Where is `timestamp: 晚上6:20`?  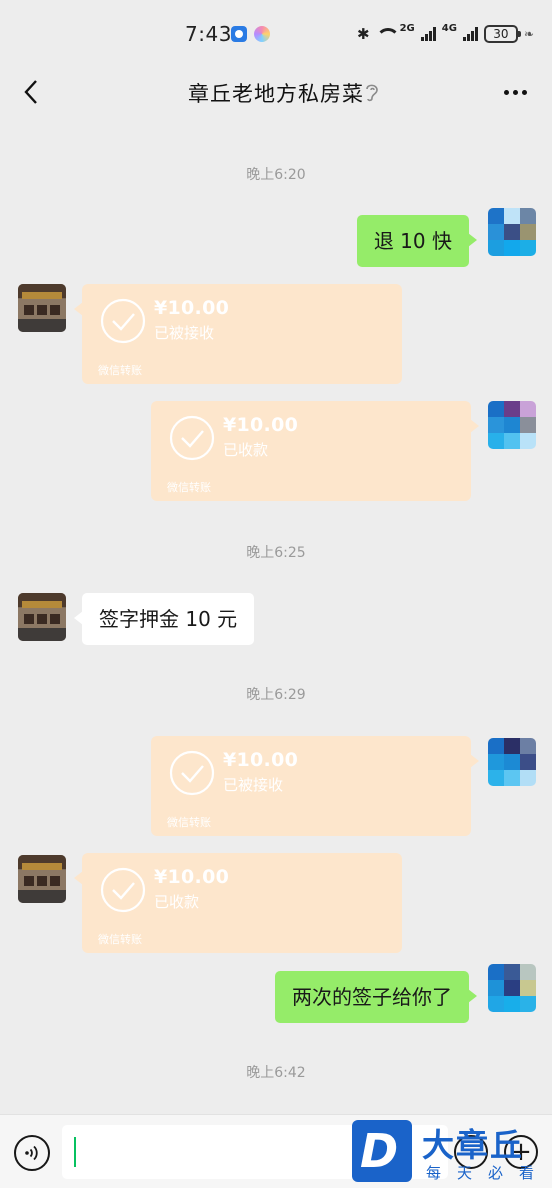 timestamp: 晚上6:20 is located at coordinates (276, 175).